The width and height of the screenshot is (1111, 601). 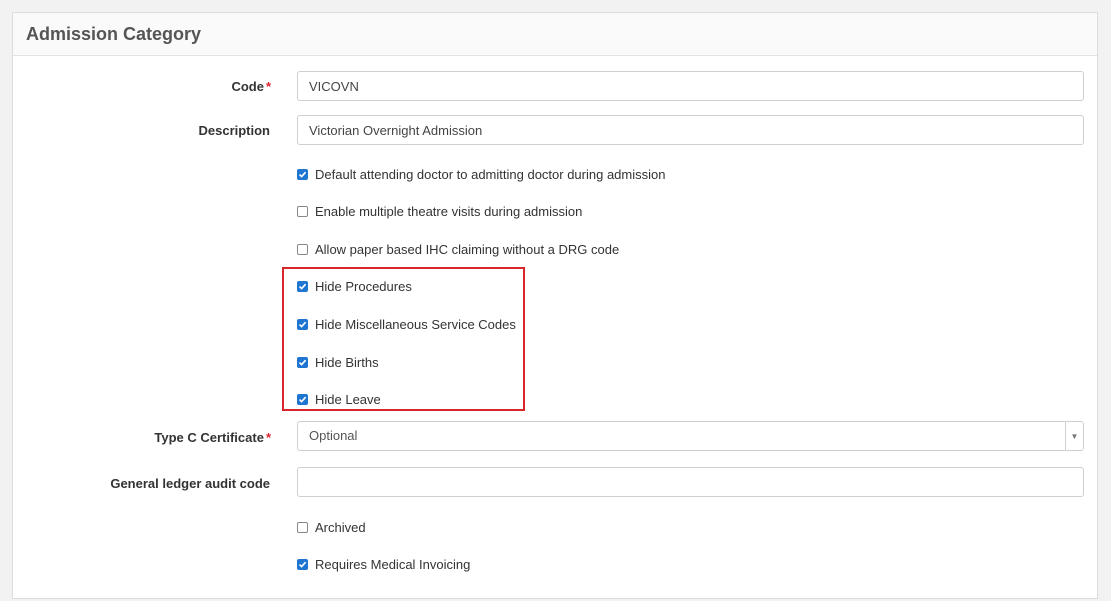 What do you see at coordinates (393, 564) in the screenshot?
I see `checkbox-label: Requires Medical Invoicing` at bounding box center [393, 564].